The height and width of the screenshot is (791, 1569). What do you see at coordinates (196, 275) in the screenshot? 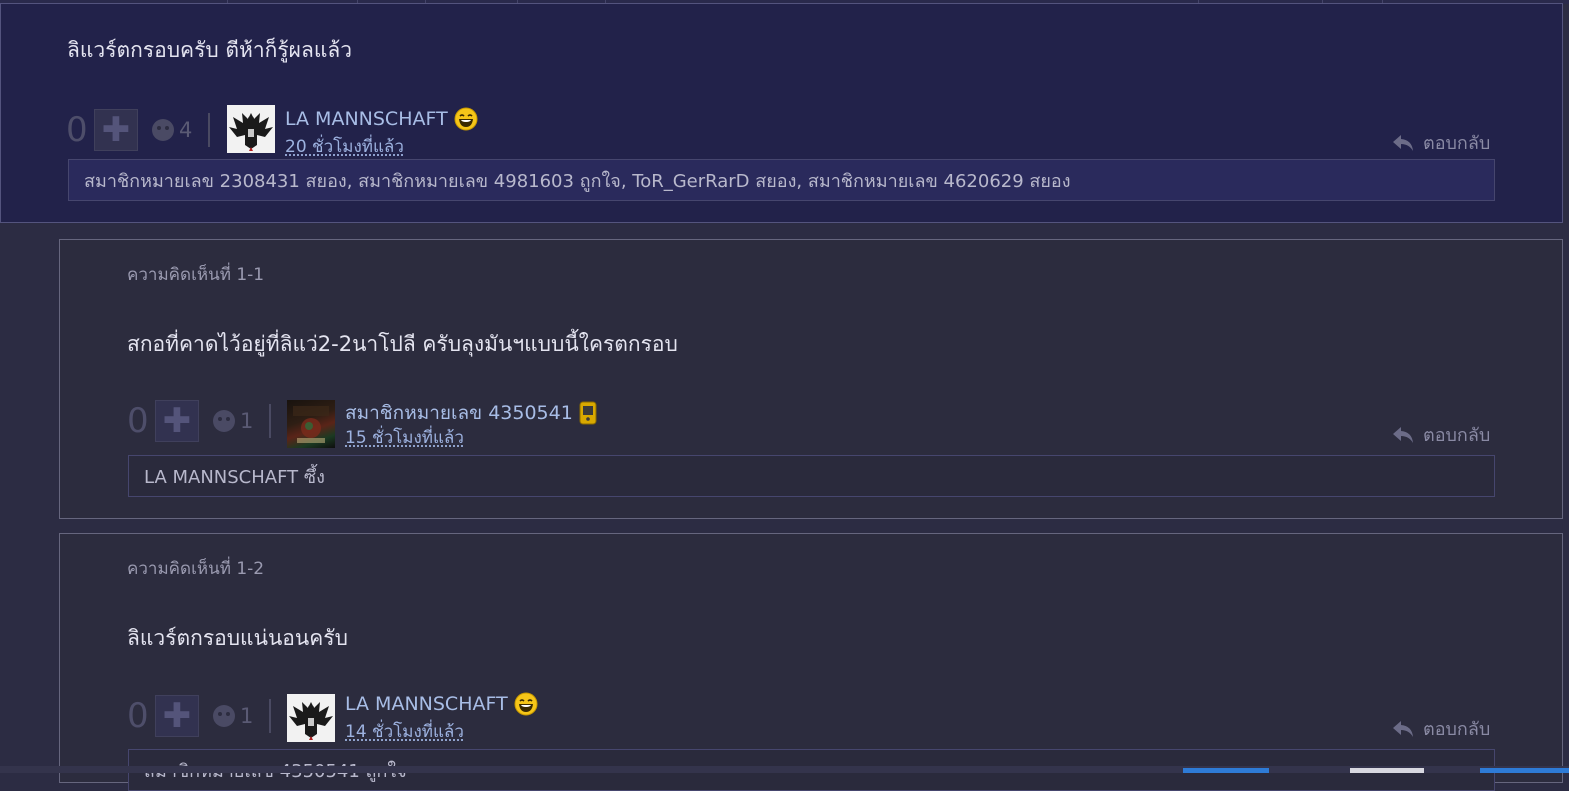
I see `comment-number-label: ความคิดเห็นที่ 1-1` at bounding box center [196, 275].